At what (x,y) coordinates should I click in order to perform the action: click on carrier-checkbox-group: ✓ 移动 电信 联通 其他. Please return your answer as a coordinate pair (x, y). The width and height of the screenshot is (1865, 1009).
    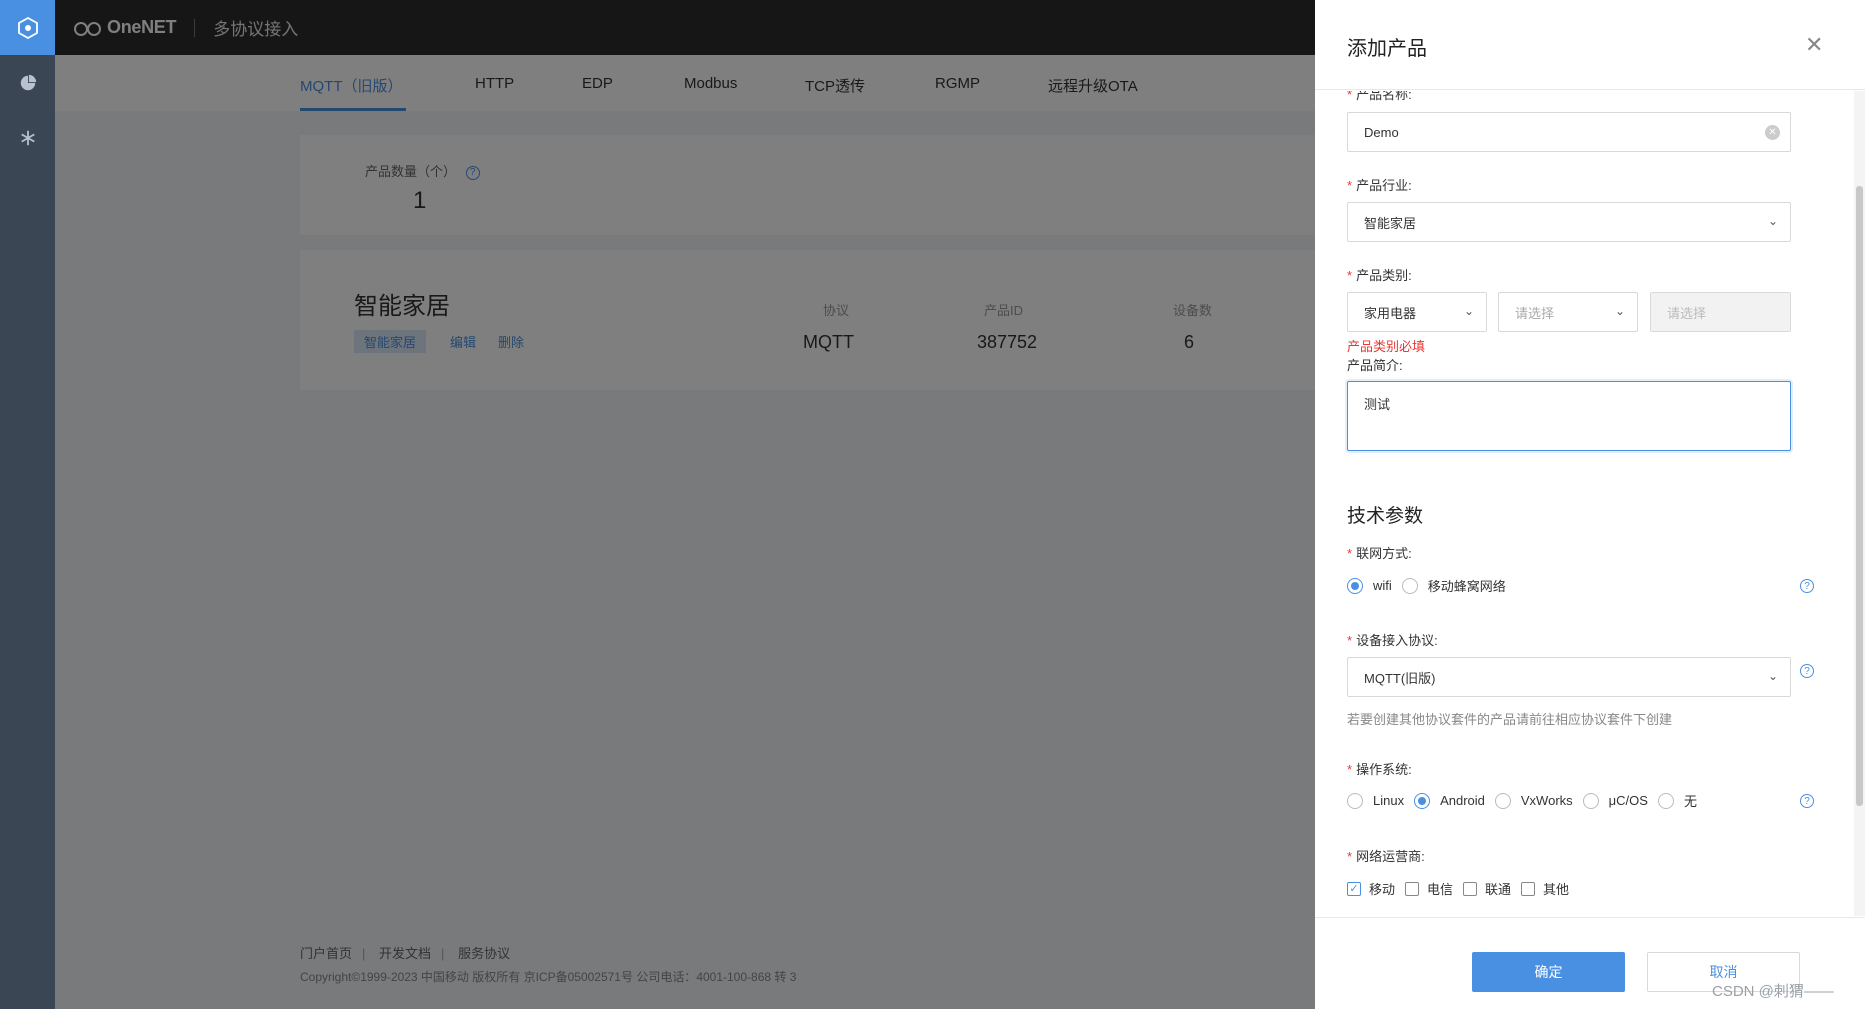
    Looking at the image, I should click on (1463, 888).